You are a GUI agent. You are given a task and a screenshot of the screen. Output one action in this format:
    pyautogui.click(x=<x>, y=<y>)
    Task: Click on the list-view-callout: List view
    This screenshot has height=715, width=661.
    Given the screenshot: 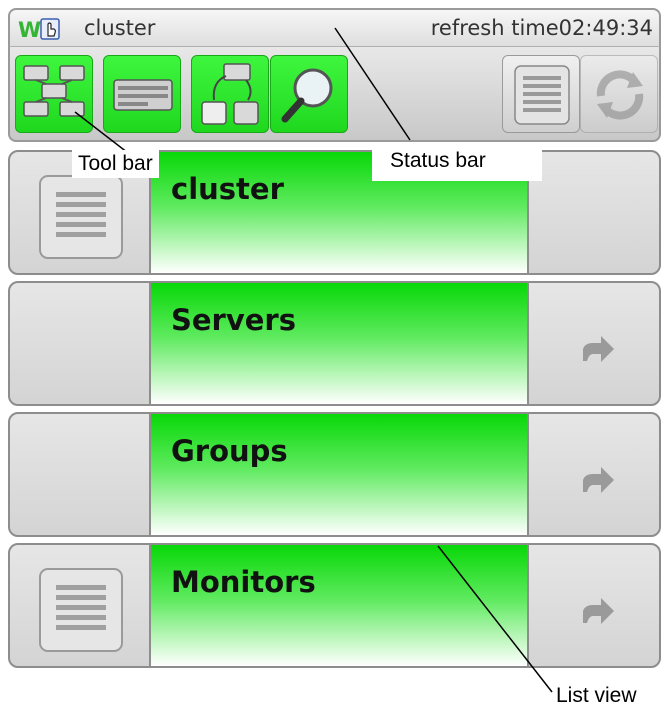 What is the action you would take?
    pyautogui.click(x=596, y=696)
    